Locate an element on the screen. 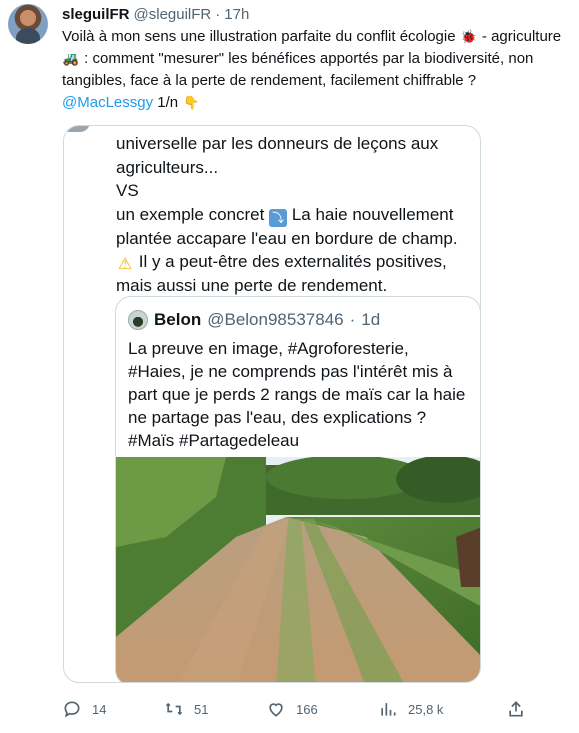 This screenshot has height=733, width=579. tweet-header: sleguilFR @sleguilFR · 17h is located at coordinates (155, 14).